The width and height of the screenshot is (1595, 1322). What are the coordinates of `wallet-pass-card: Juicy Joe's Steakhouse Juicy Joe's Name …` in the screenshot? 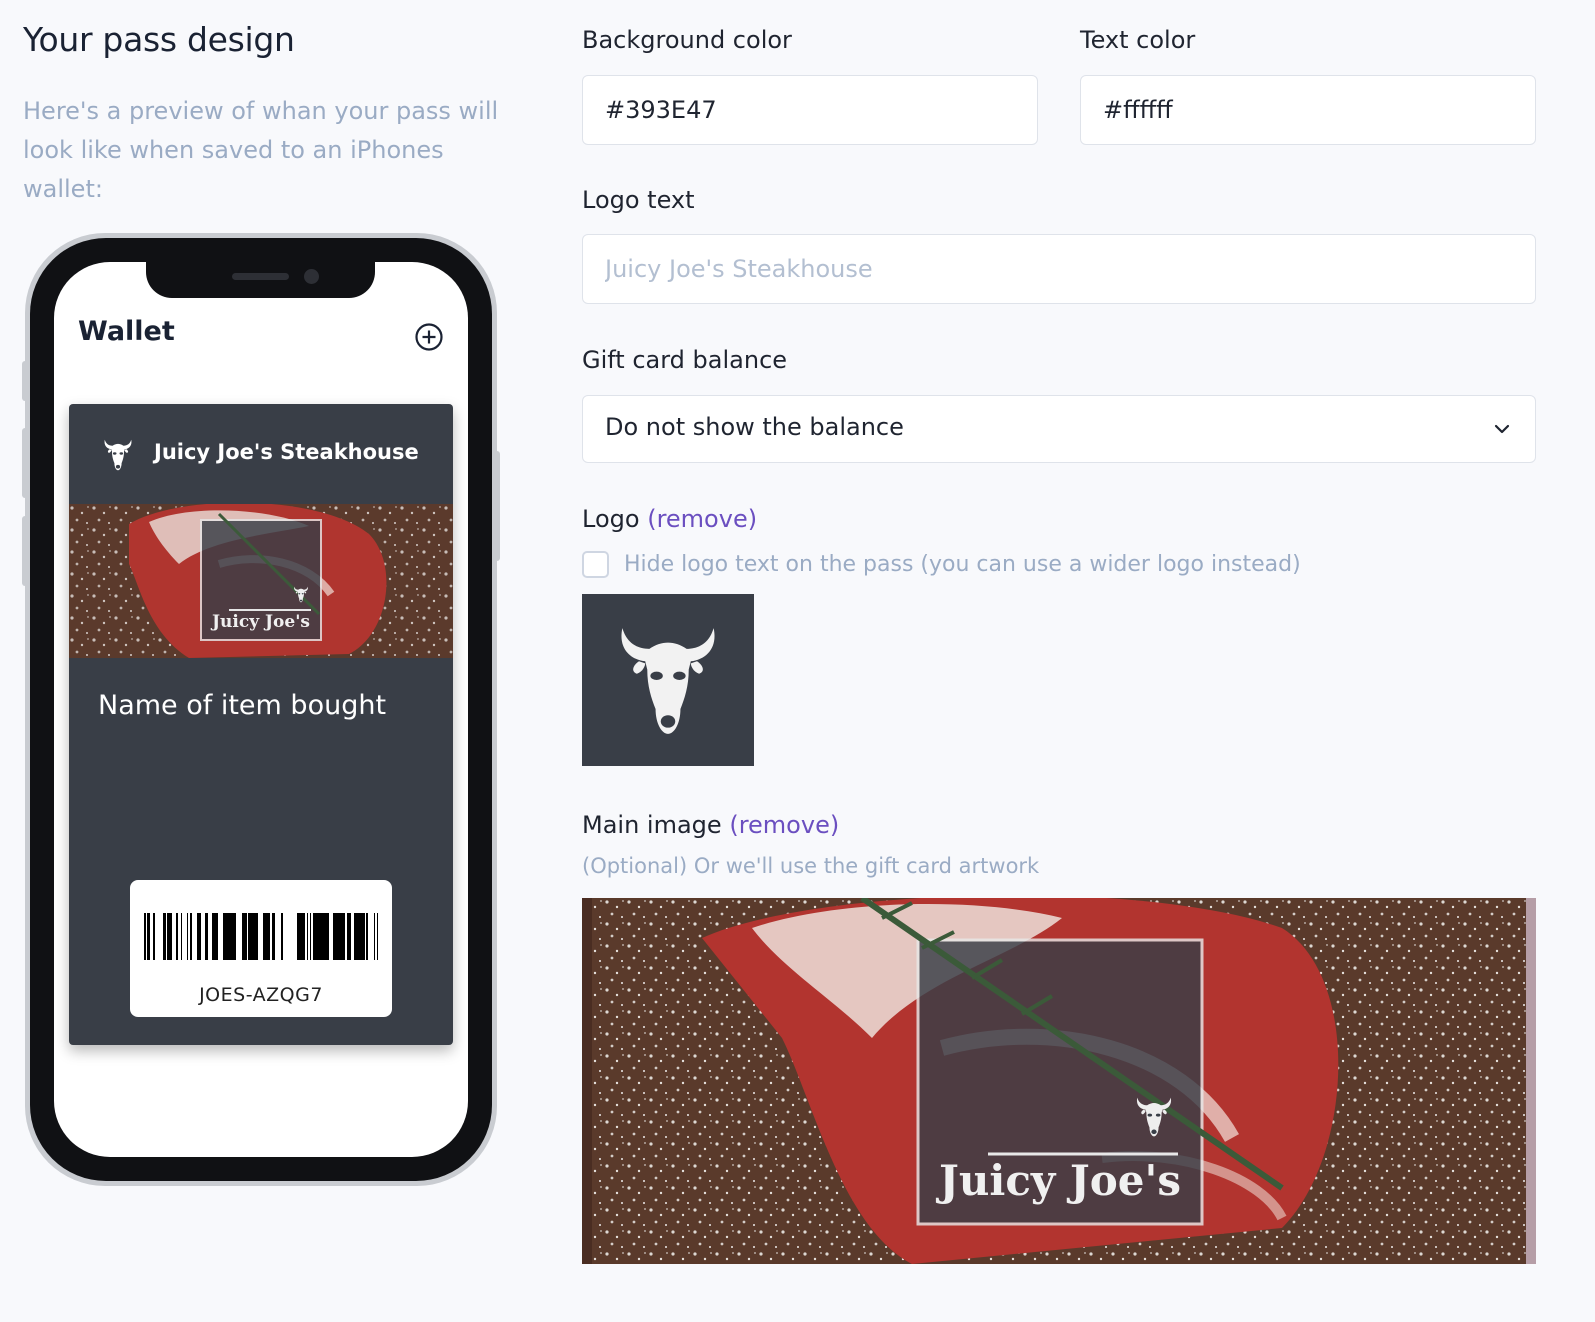 It's located at (261, 724).